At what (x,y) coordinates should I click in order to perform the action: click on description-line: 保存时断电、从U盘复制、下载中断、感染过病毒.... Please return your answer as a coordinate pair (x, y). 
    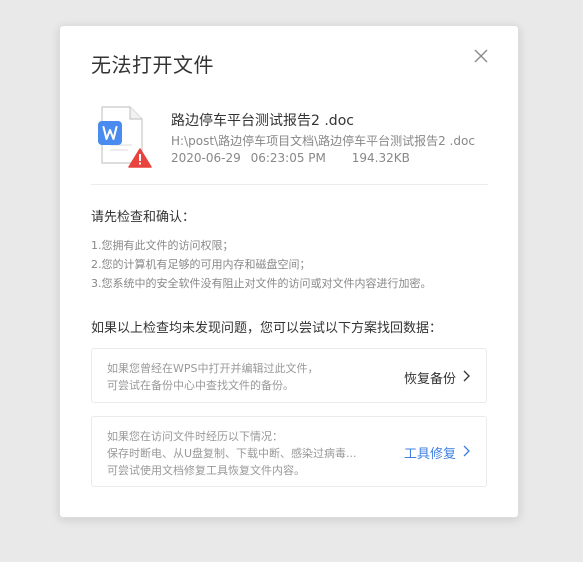
    Looking at the image, I should click on (232, 453).